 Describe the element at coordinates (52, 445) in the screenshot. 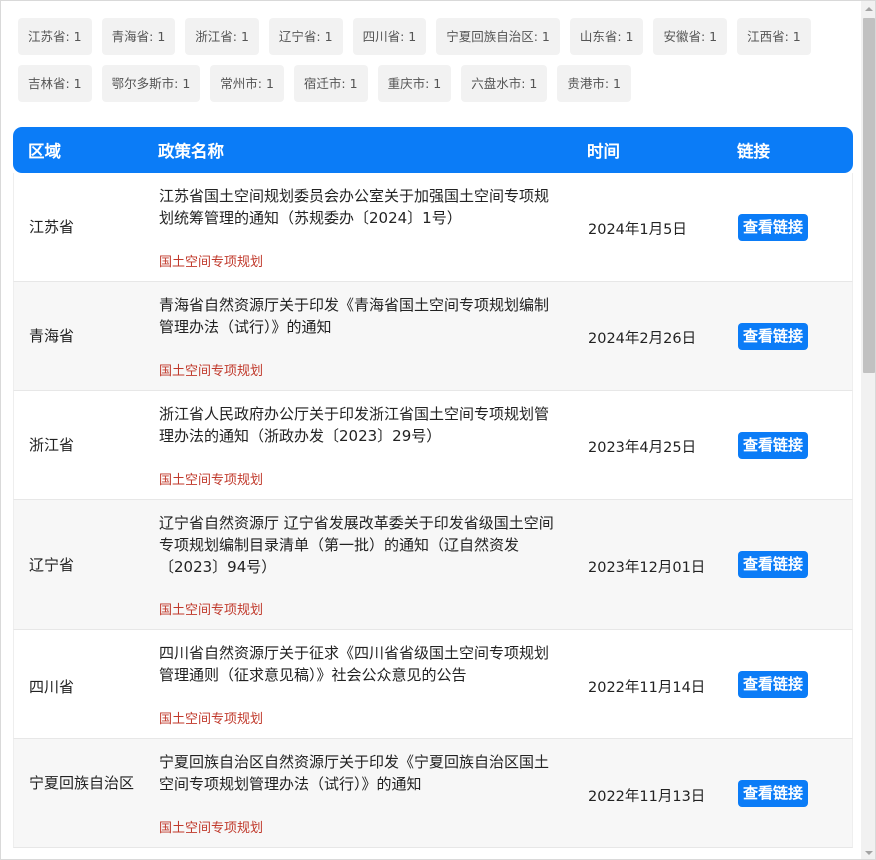

I see `row-region: 浙江省` at that location.